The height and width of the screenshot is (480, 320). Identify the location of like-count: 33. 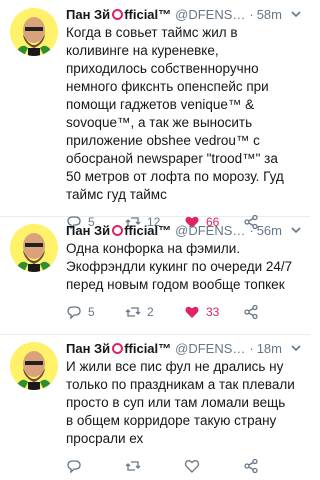
(213, 312).